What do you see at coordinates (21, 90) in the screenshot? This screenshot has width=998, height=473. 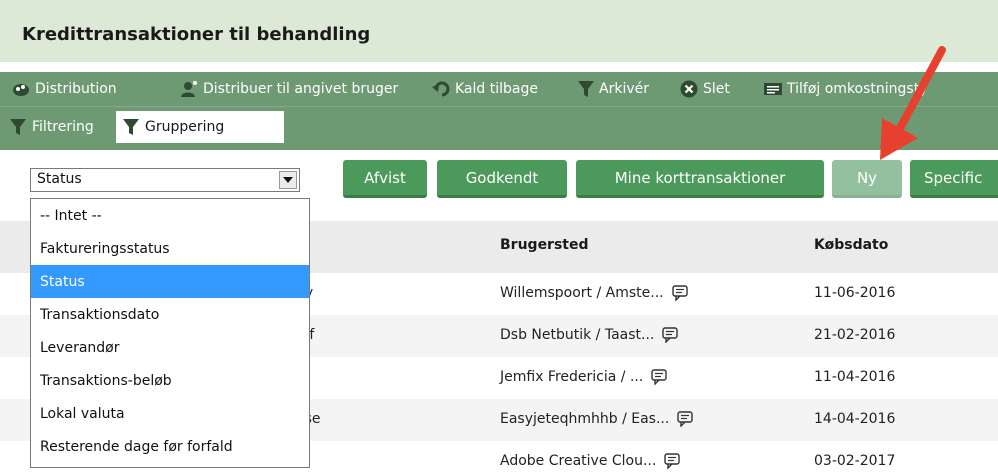 I see `distribution-icon` at bounding box center [21, 90].